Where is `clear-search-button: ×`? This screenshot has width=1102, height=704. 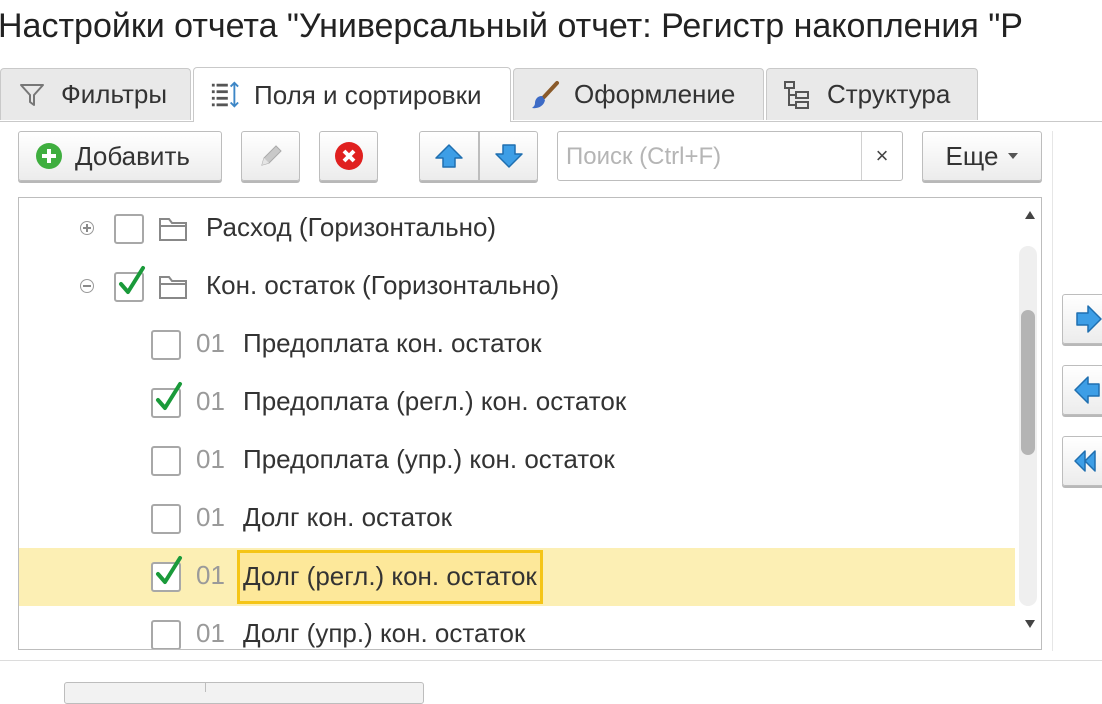 clear-search-button: × is located at coordinates (882, 156).